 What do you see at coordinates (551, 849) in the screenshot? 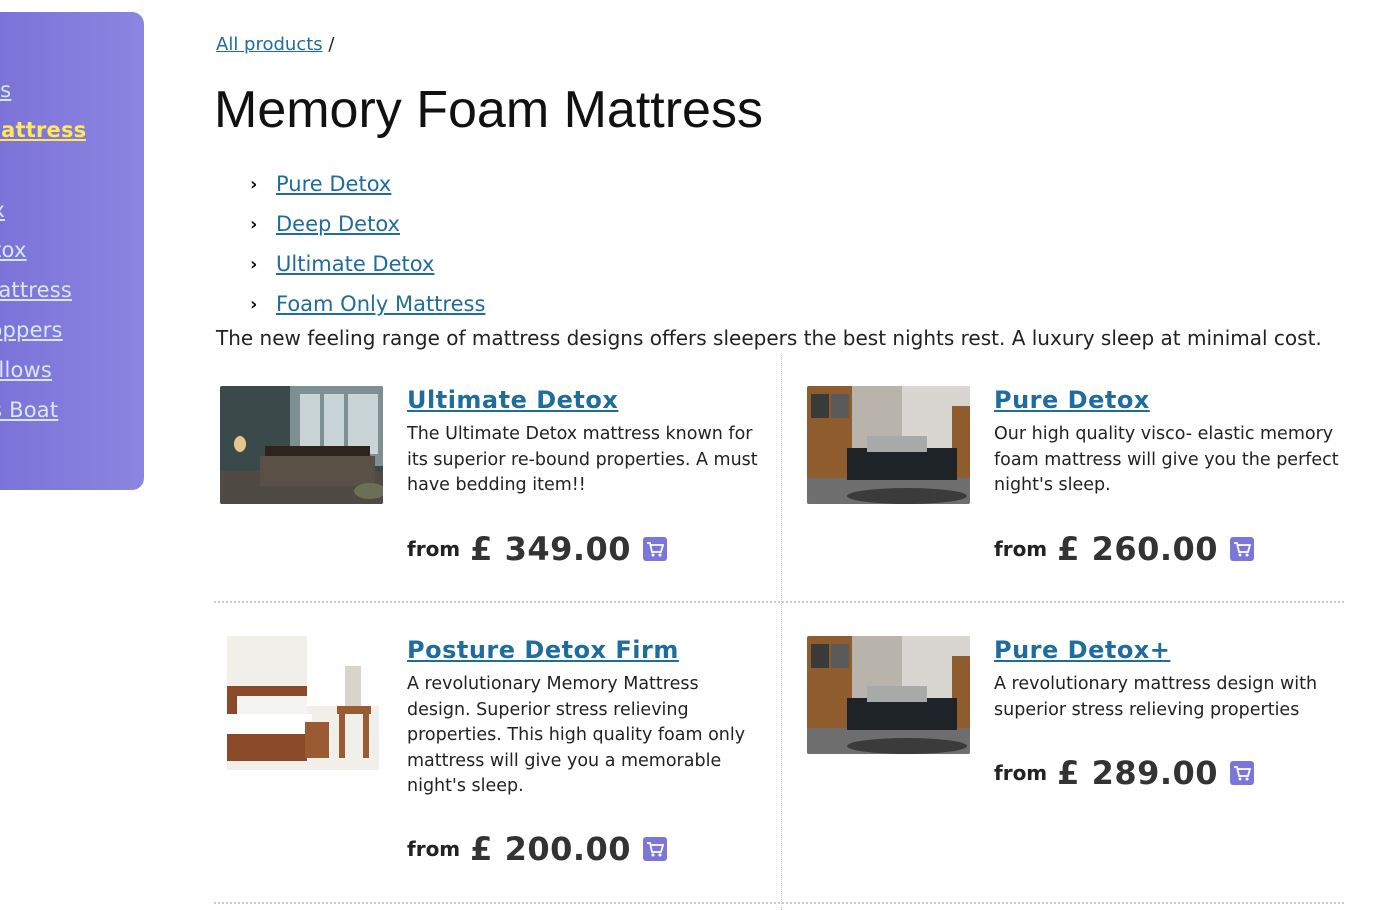
I see `product-price: £ 200.00` at bounding box center [551, 849].